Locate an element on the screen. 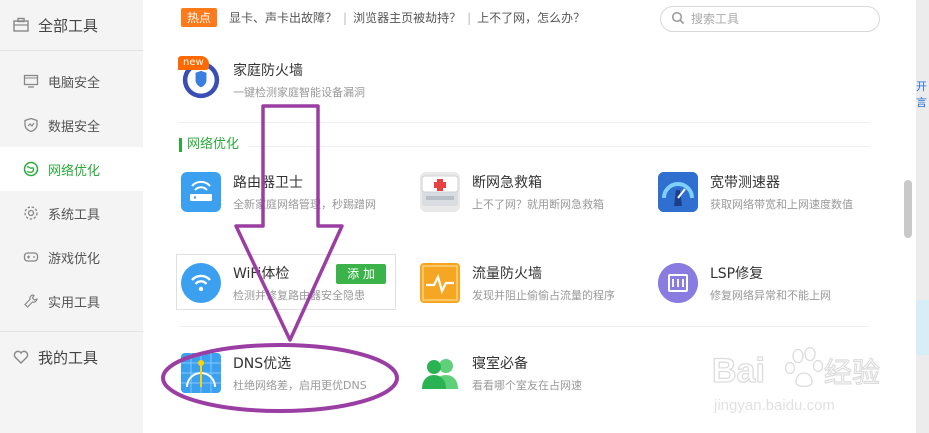  tool-dns-optimize: DNS优选 杜绝网络差，启用更优DNS is located at coordinates (274, 373).